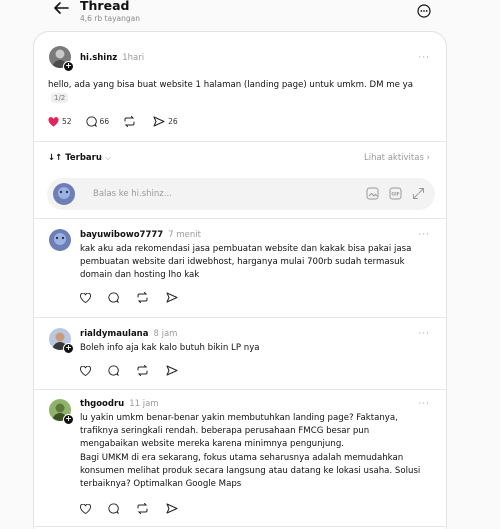  I want to click on heart-filled-icon, so click(53, 121).